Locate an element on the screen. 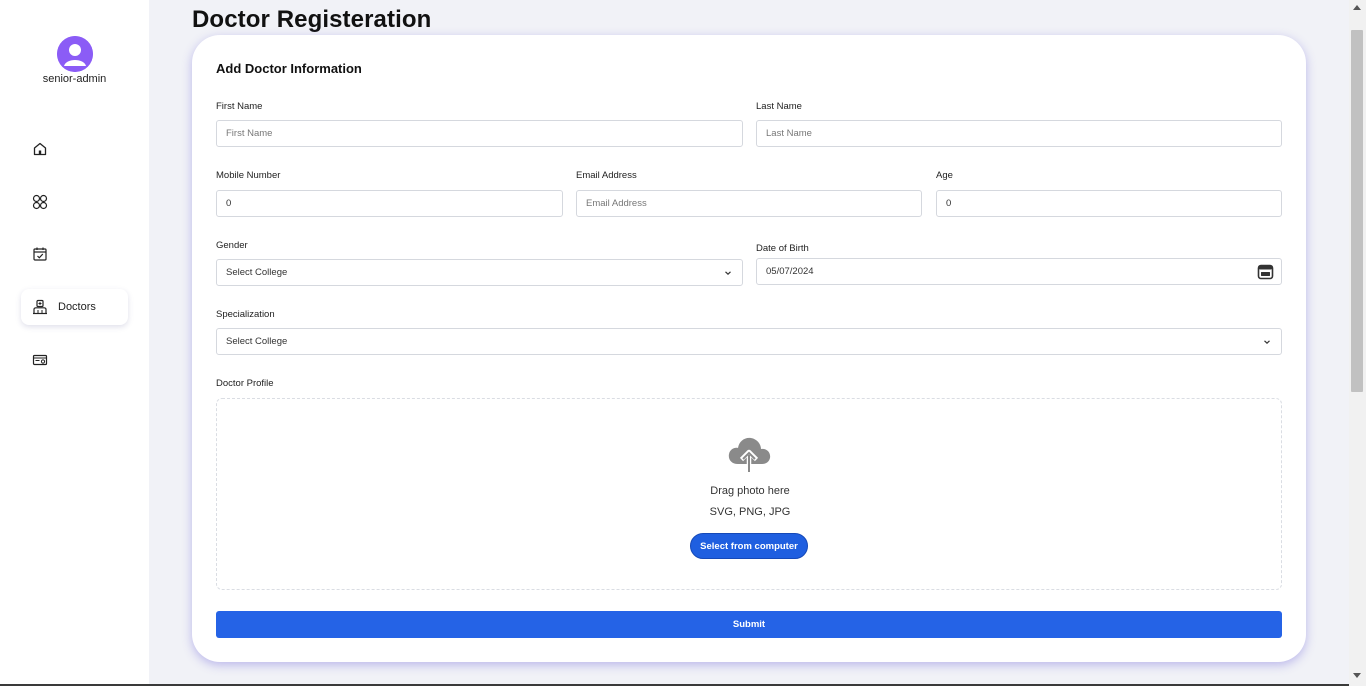 The height and width of the screenshot is (686, 1366). specialization-select: Select College is located at coordinates (749, 341).